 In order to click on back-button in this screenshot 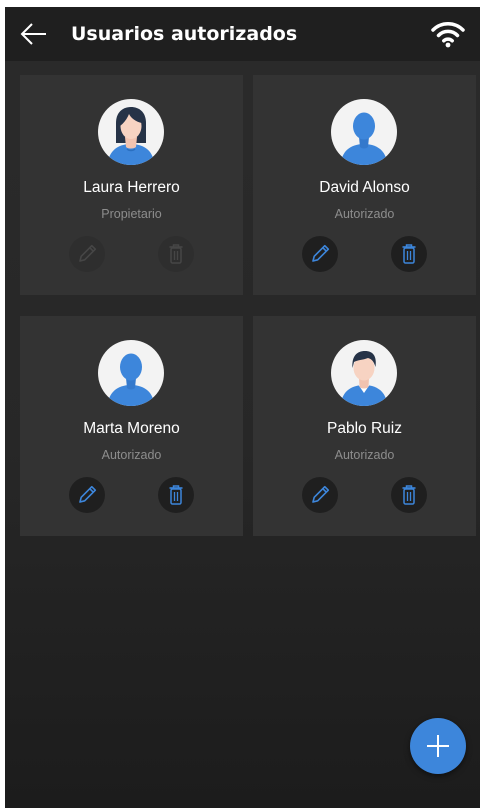, I will do `click(34, 34)`.